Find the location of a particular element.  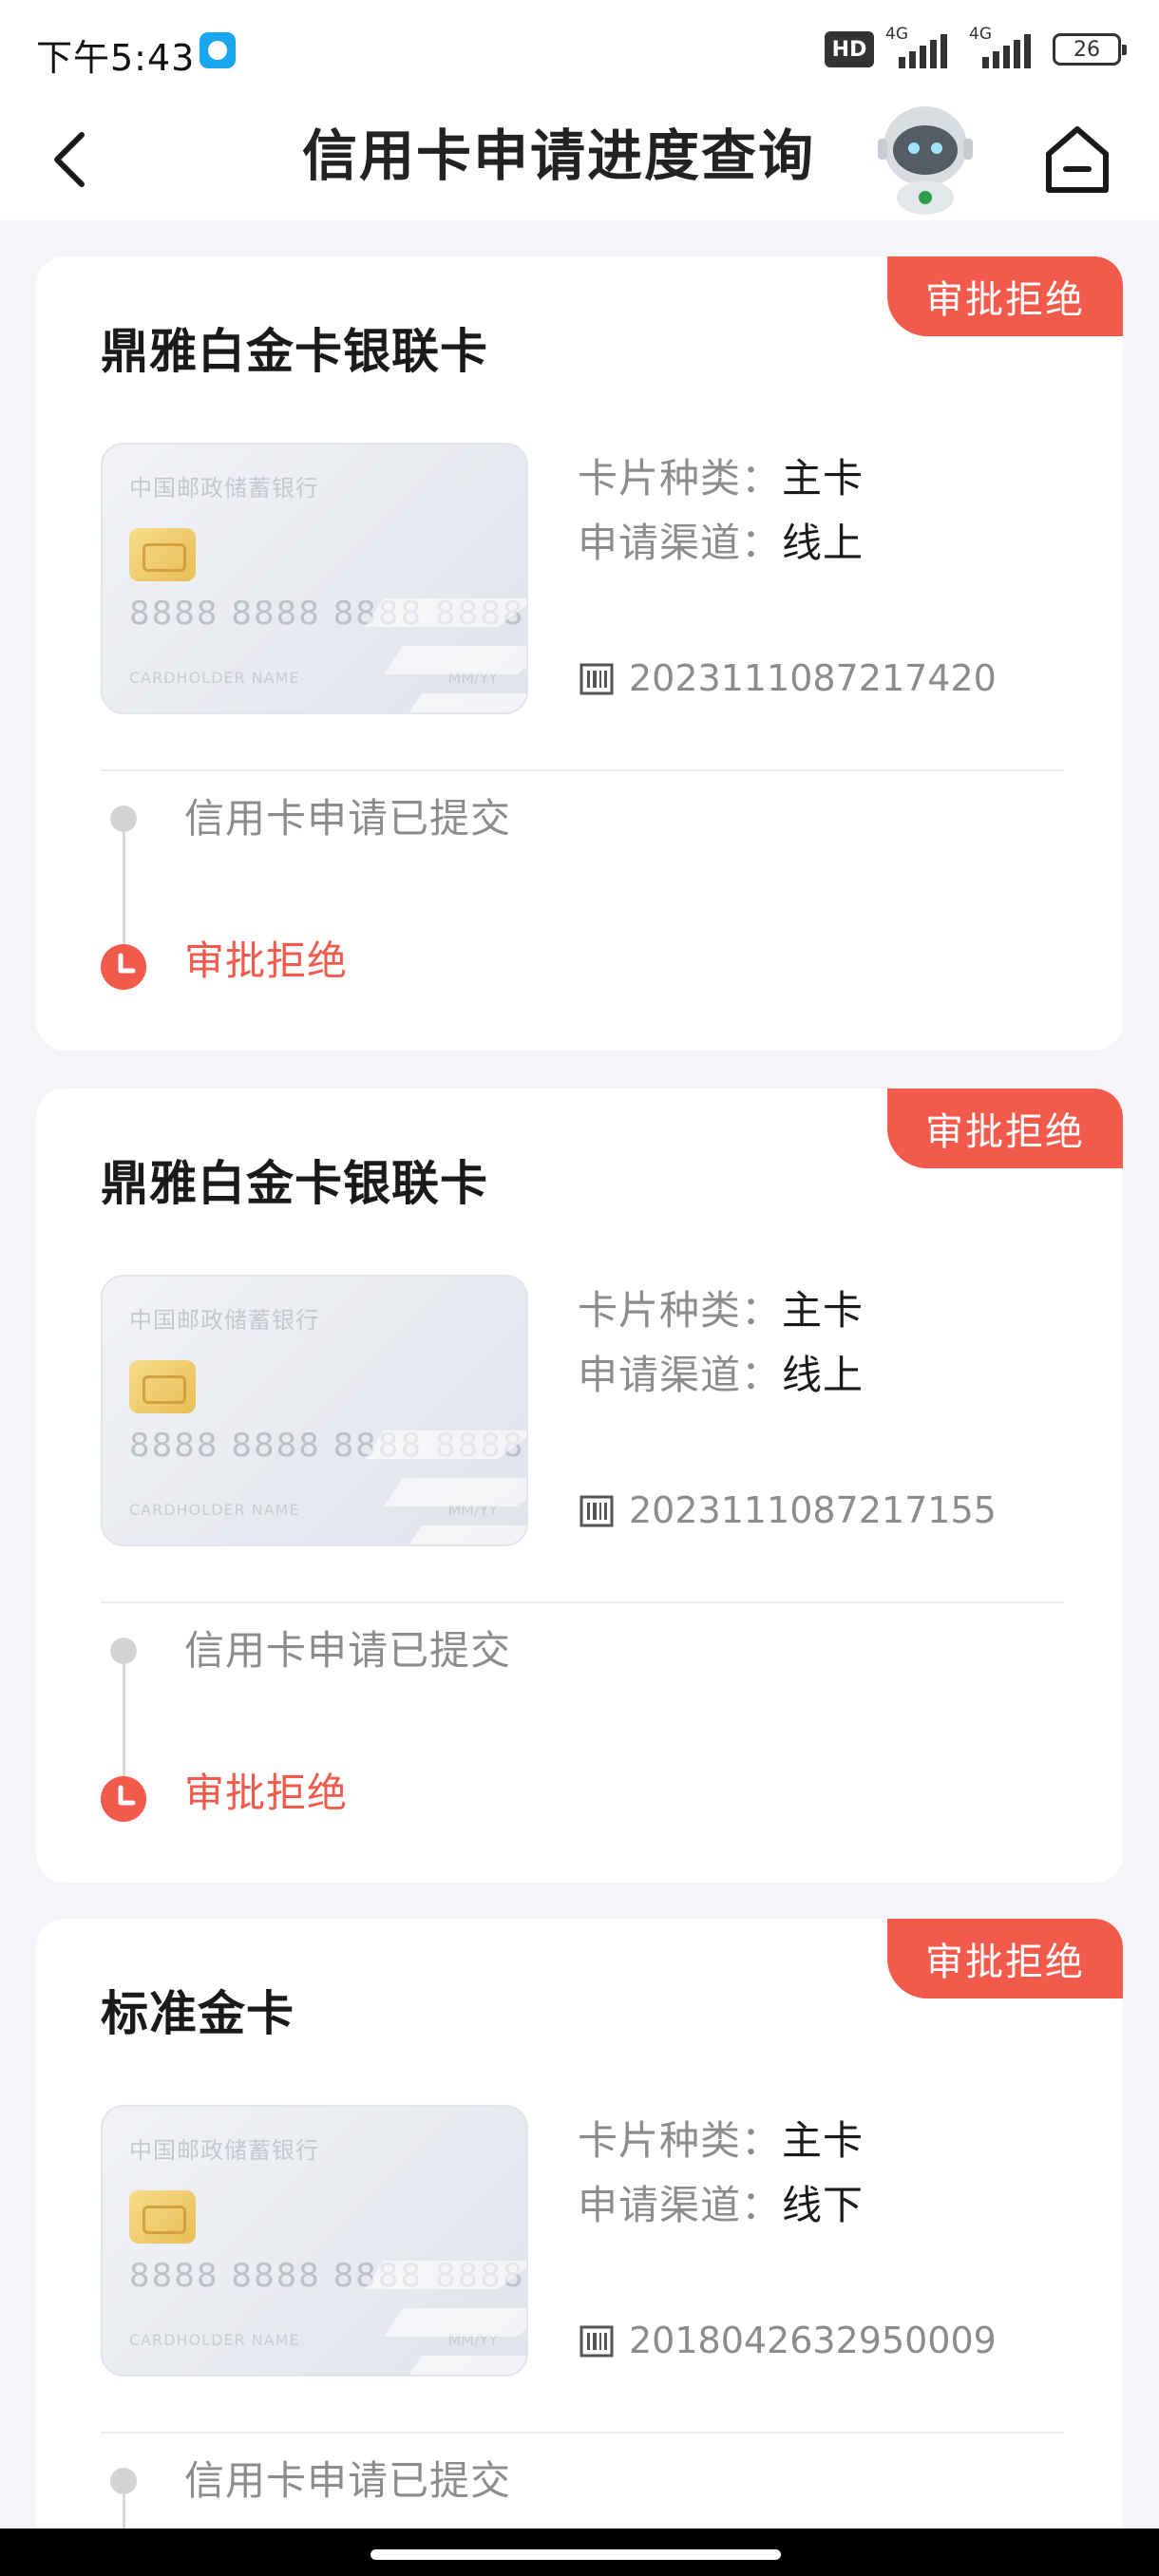

signal-icon: 4G is located at coordinates (921, 47).